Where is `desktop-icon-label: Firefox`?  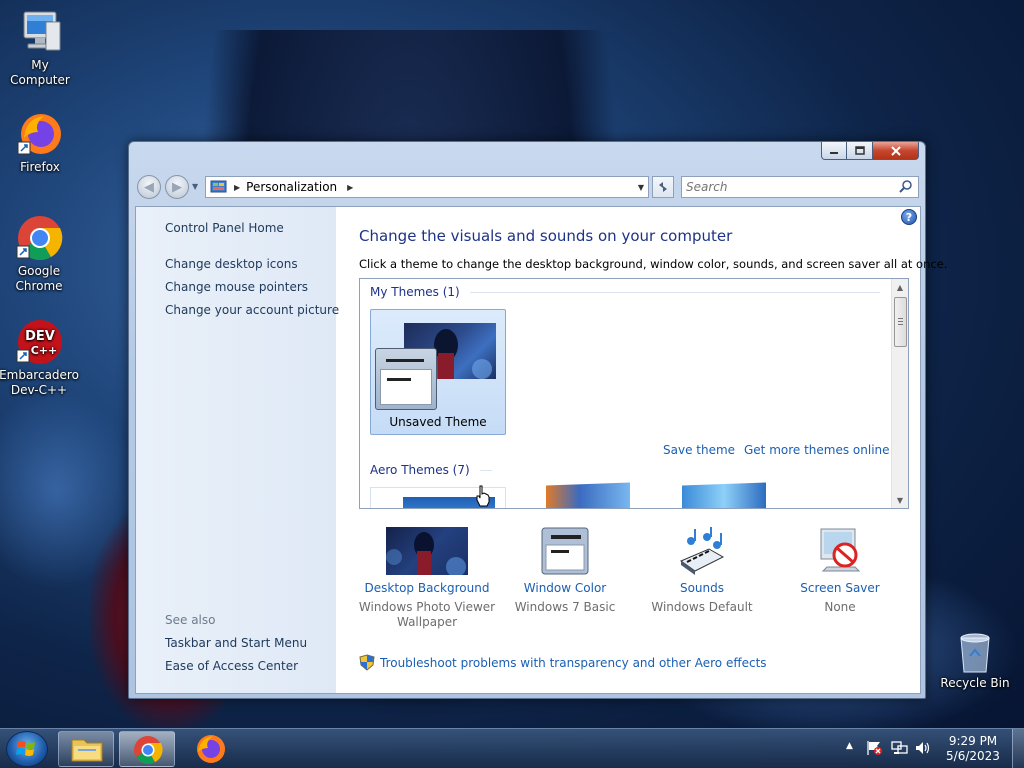
desktop-icon-label: Firefox is located at coordinates (40, 167).